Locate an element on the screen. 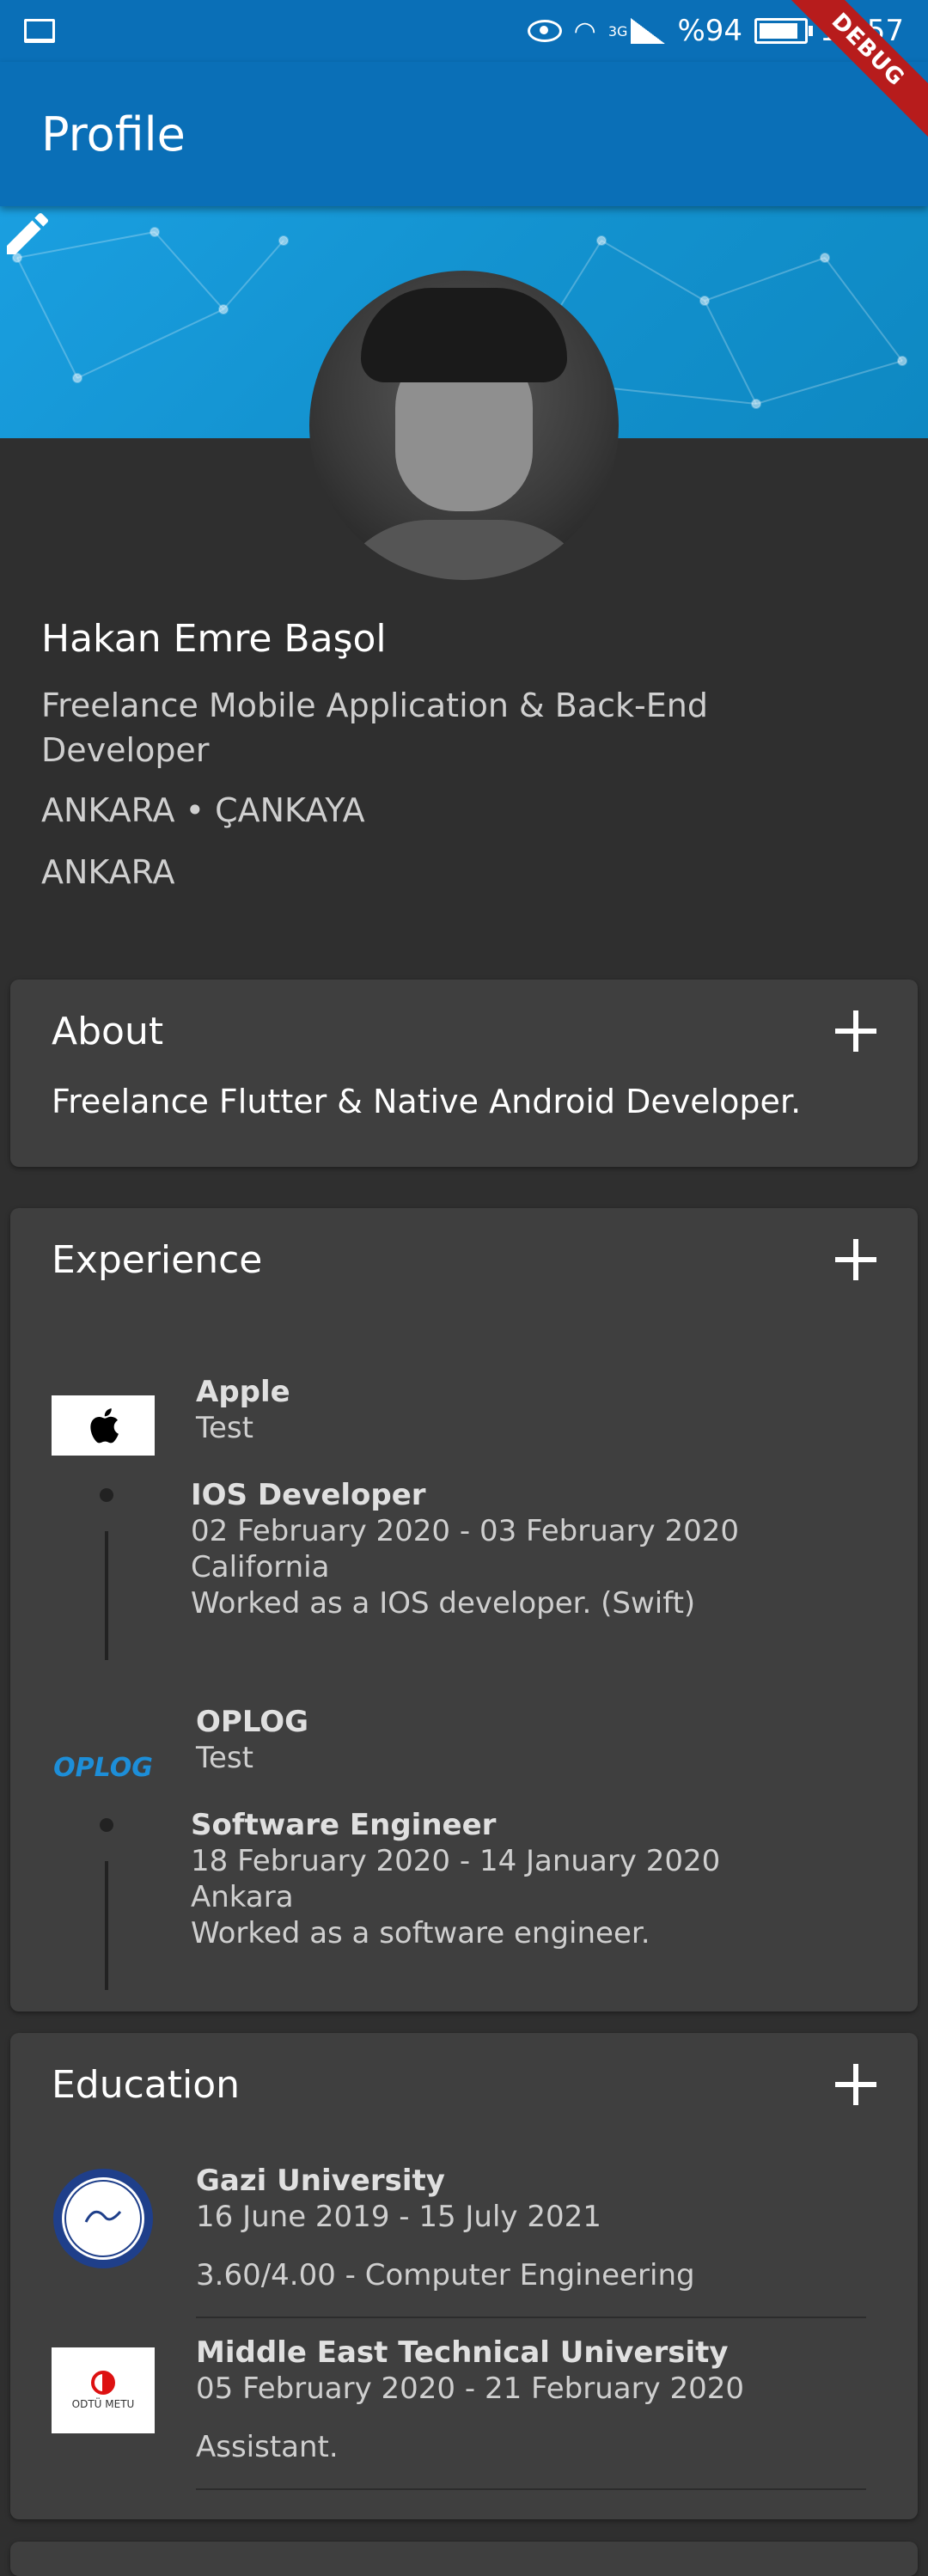  education-title: Education is located at coordinates (146, 2084).